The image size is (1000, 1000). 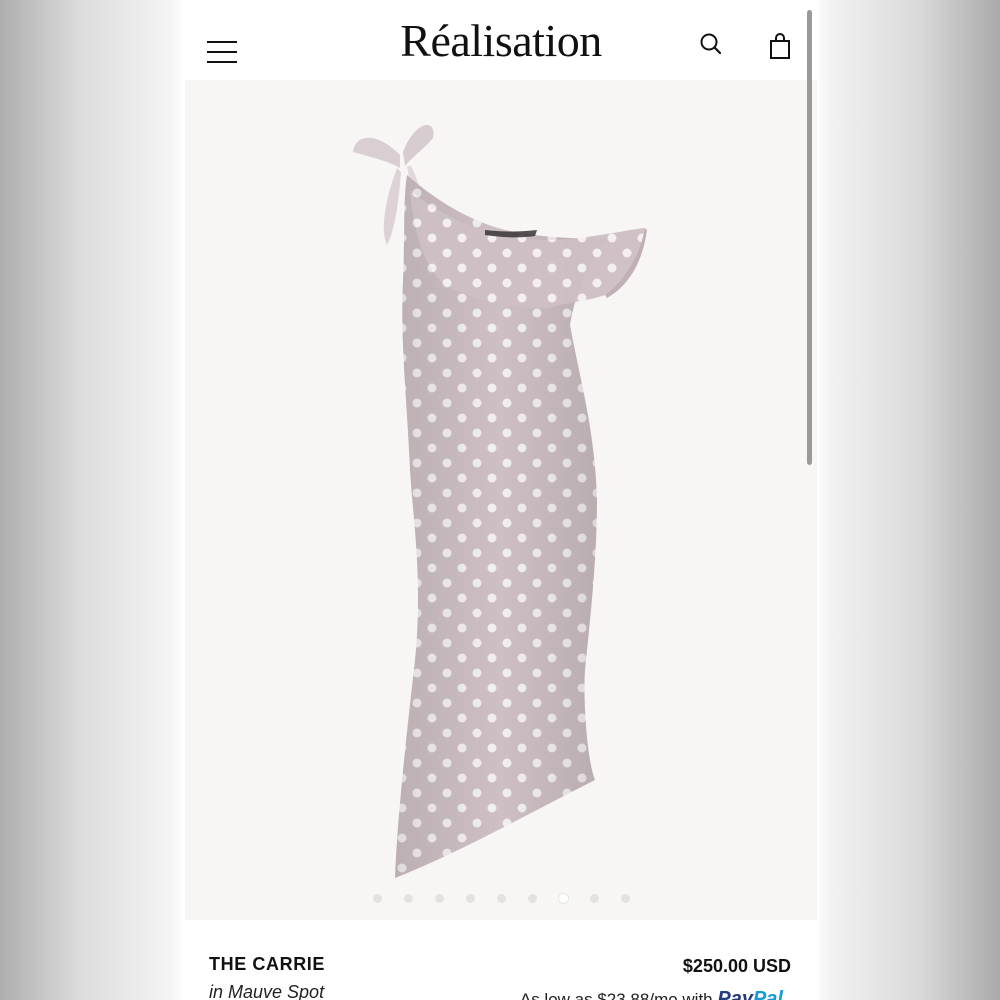 I want to click on search-icon, so click(x=711, y=44).